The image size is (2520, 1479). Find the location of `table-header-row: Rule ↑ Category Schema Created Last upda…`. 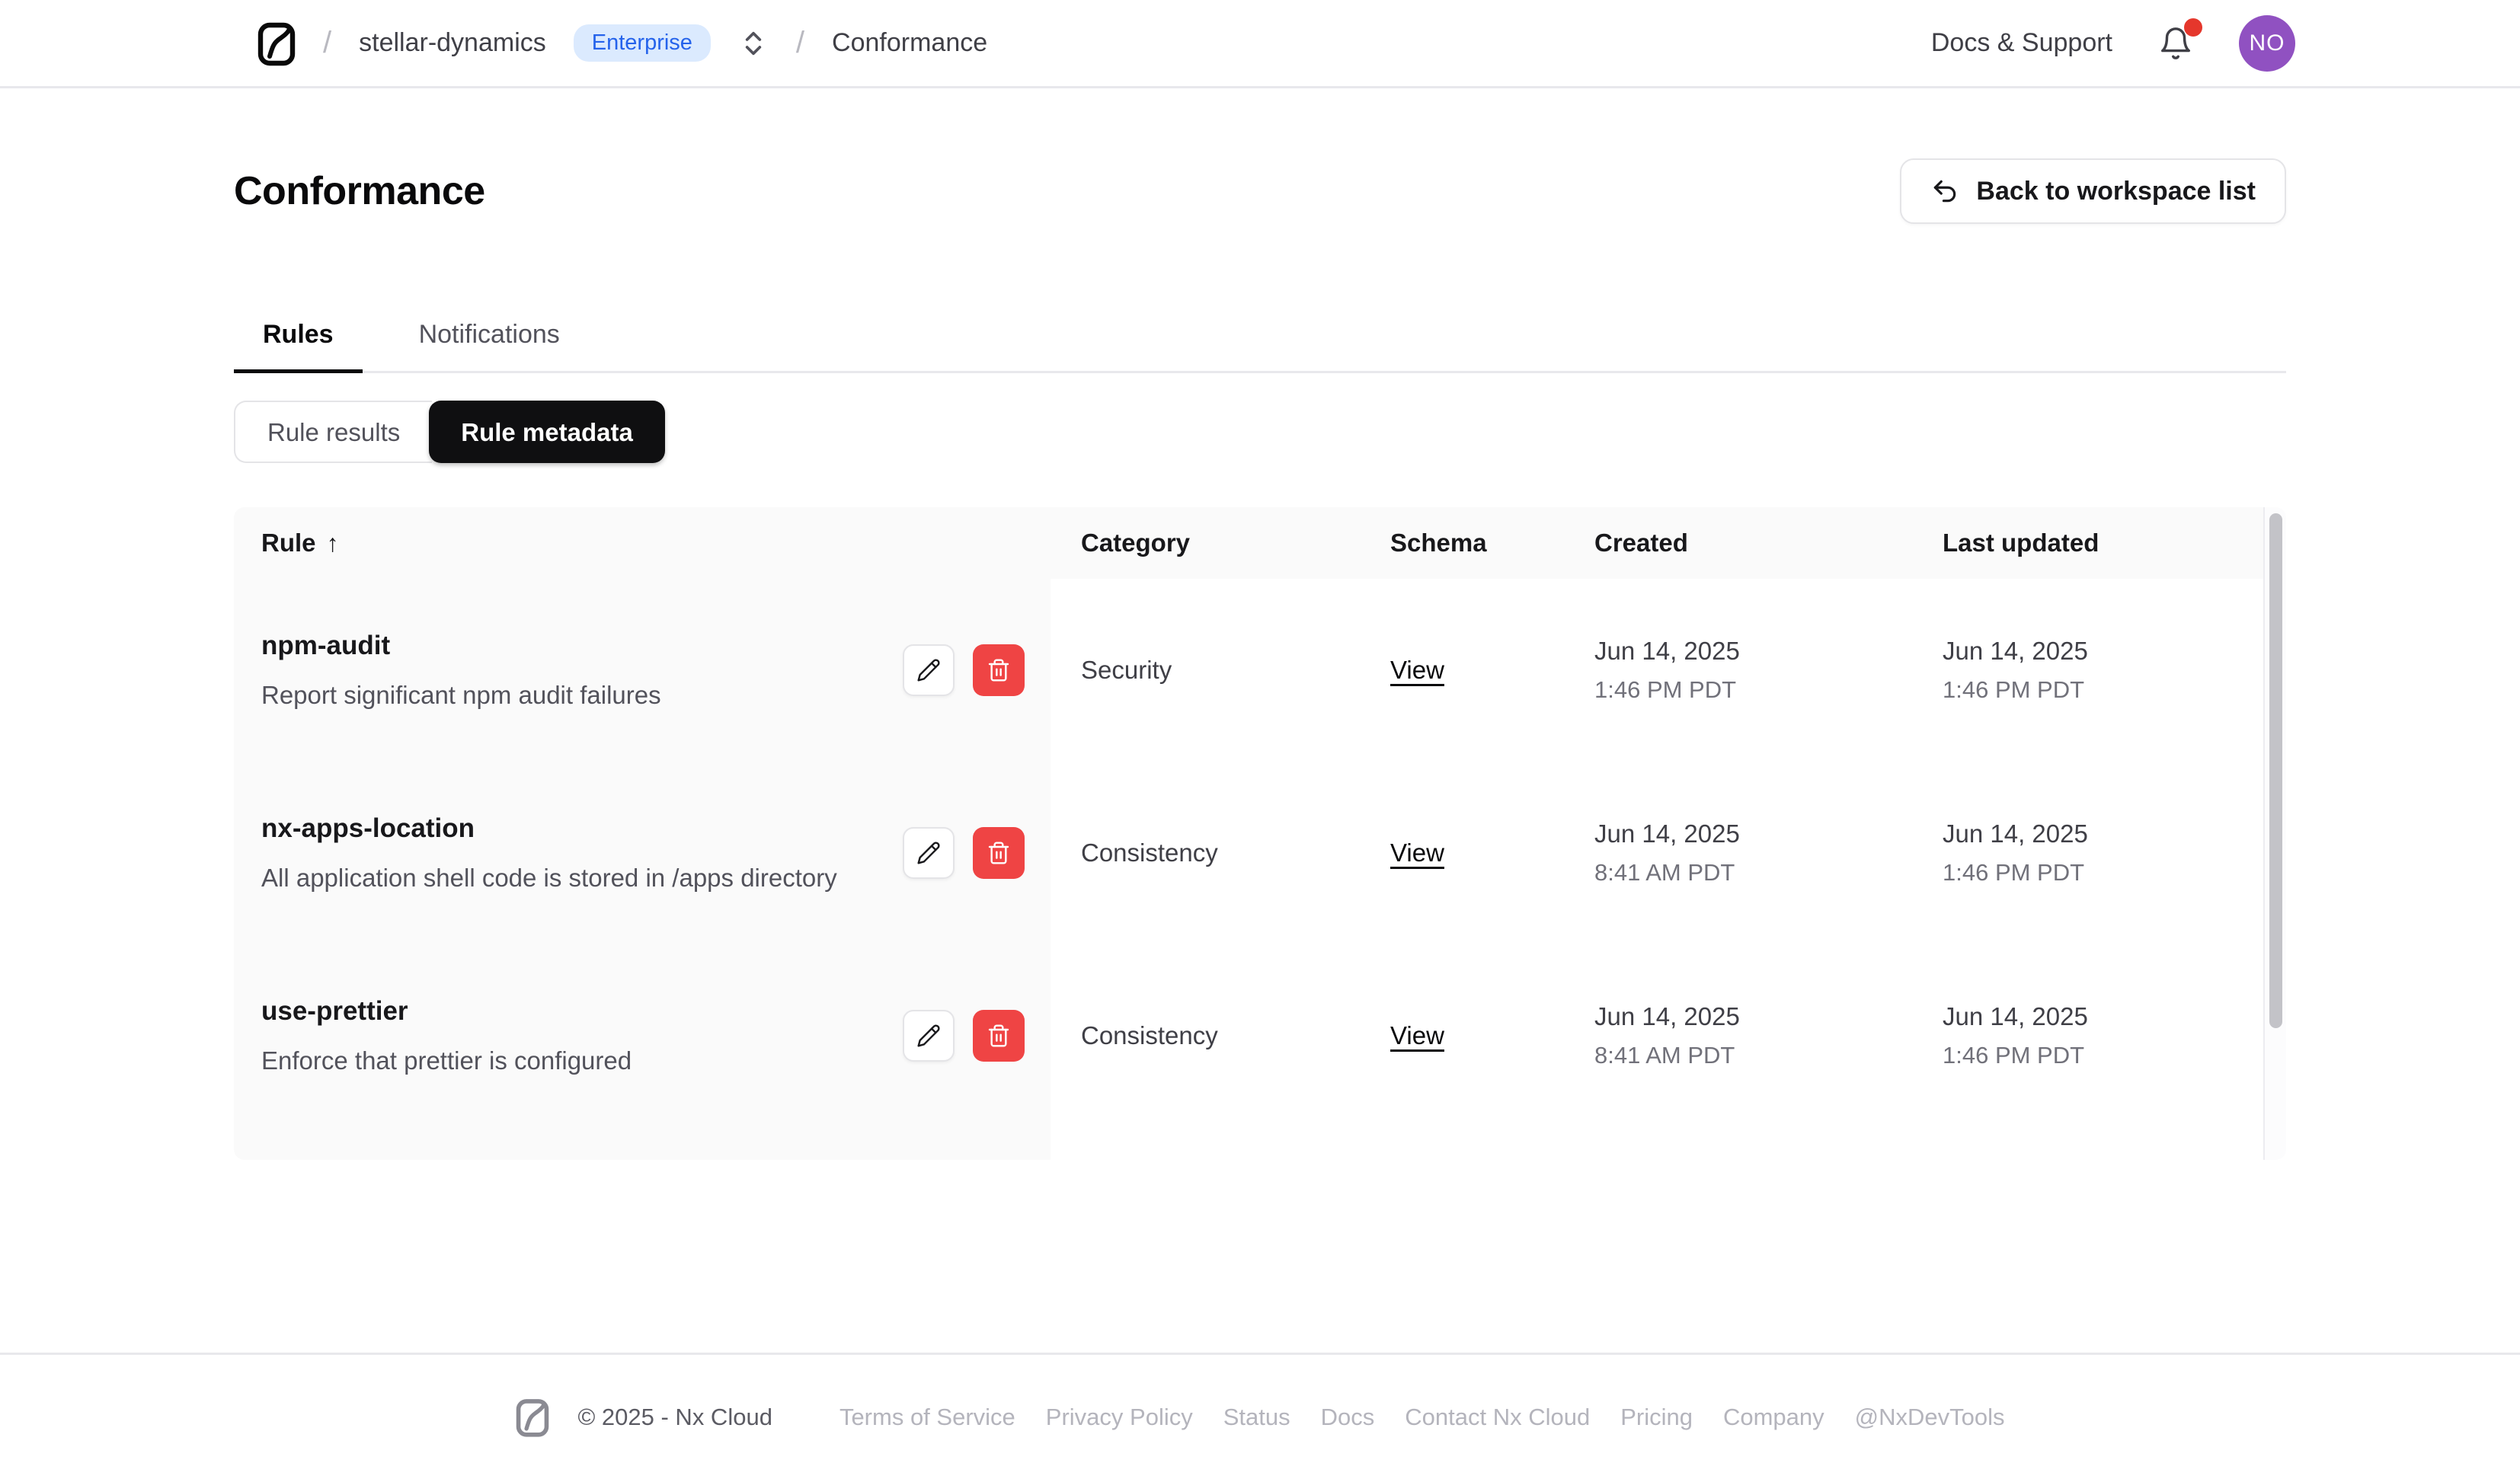

table-header-row: Rule ↑ Category Schema Created Last upda… is located at coordinates (1260, 543).